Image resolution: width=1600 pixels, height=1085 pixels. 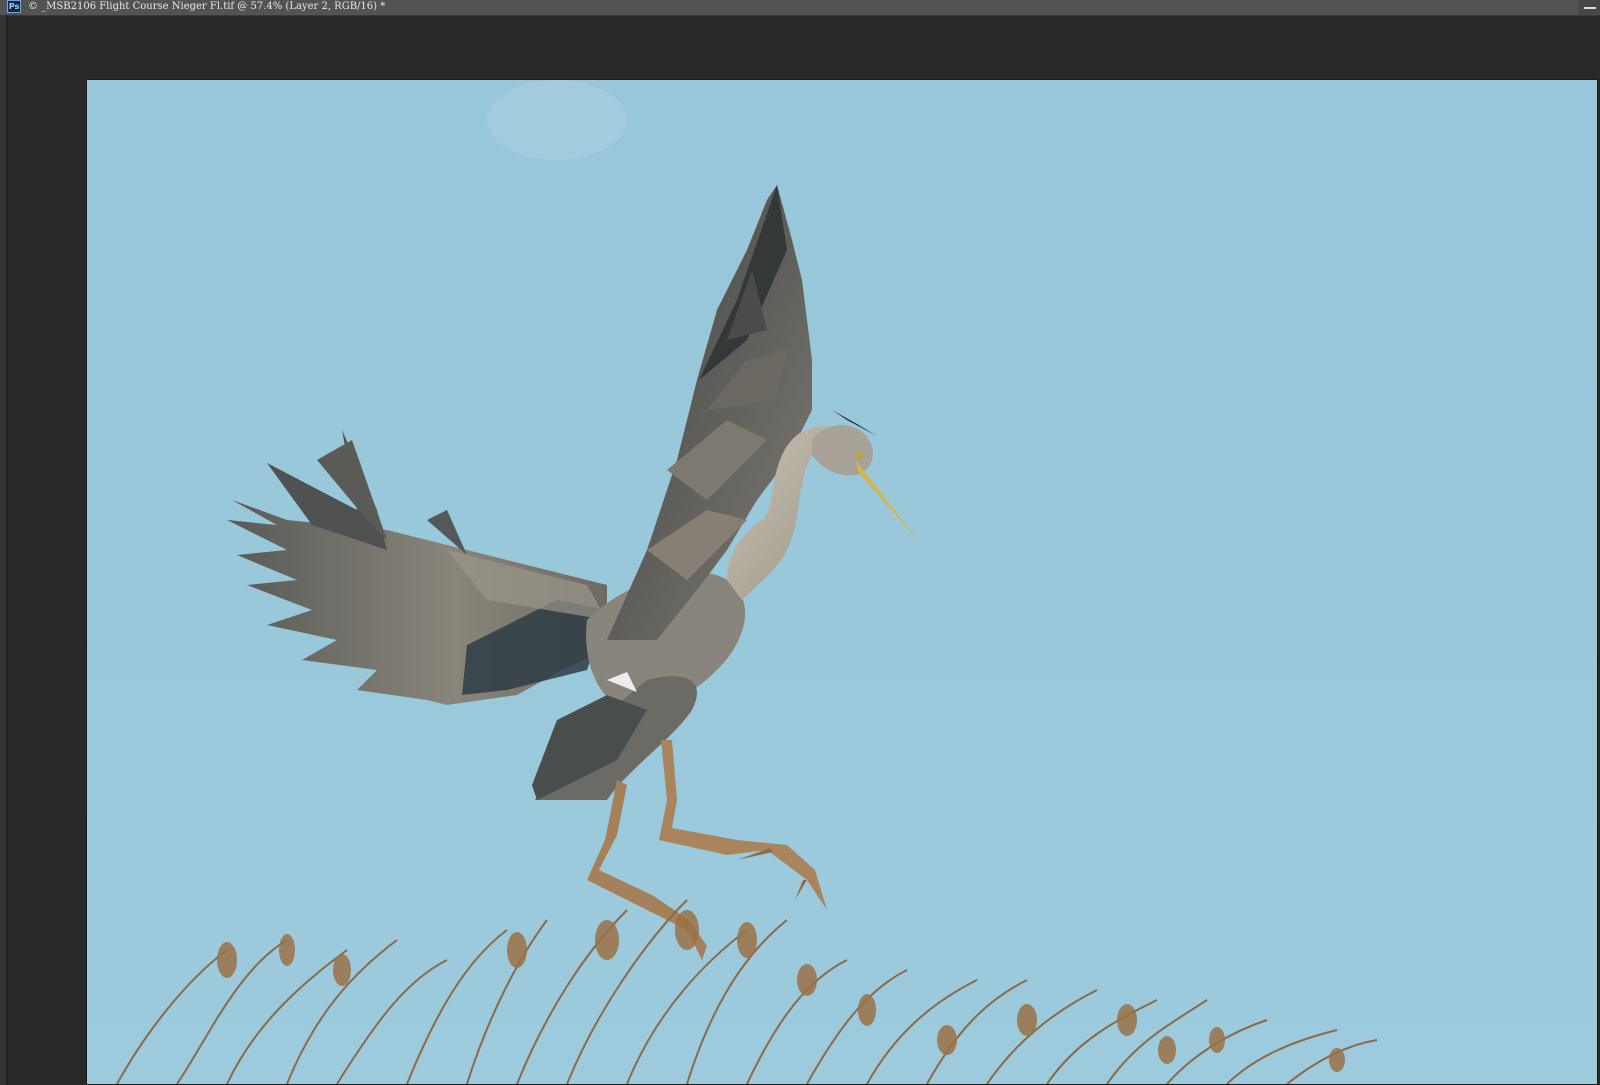 I want to click on photoshop-icon: Ps, so click(x=14, y=6).